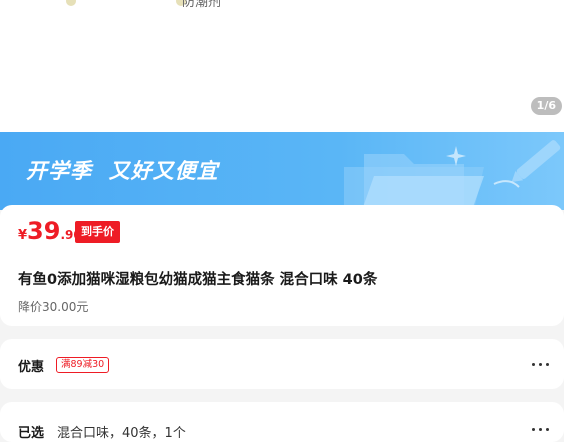 Image resolution: width=564 pixels, height=442 pixels. I want to click on selected-spec-row: 已选 混合口味，40条，1个, so click(282, 422).